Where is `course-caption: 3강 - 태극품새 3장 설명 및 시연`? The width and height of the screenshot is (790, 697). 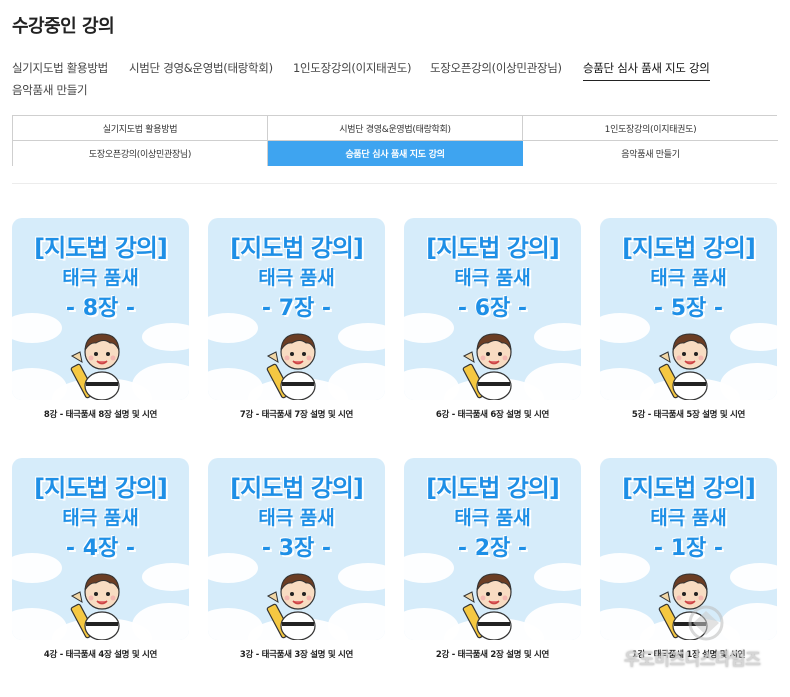 course-caption: 3강 - 태극품새 3장 설명 및 시연 is located at coordinates (296, 654).